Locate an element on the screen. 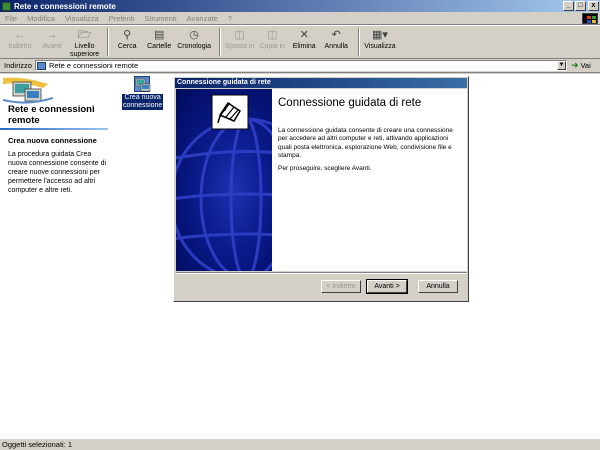 This screenshot has width=600, height=450. forward-arrow-icon: → is located at coordinates (52, 35).